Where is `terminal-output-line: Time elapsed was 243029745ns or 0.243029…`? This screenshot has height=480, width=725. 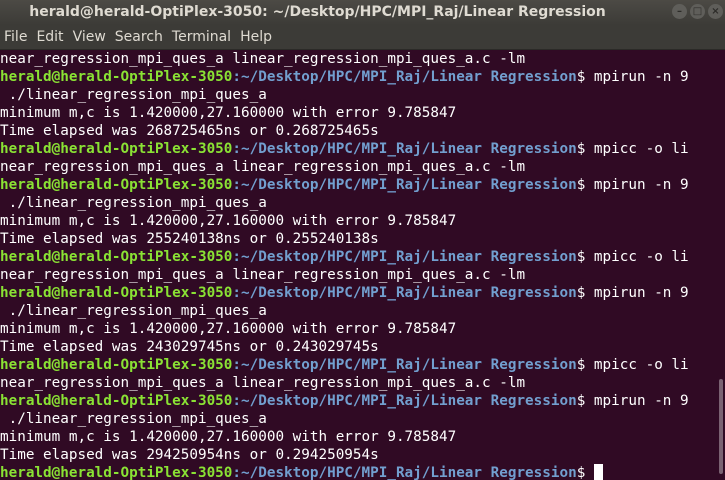 terminal-output-line: Time elapsed was 243029745ns or 0.243029… is located at coordinates (362, 347).